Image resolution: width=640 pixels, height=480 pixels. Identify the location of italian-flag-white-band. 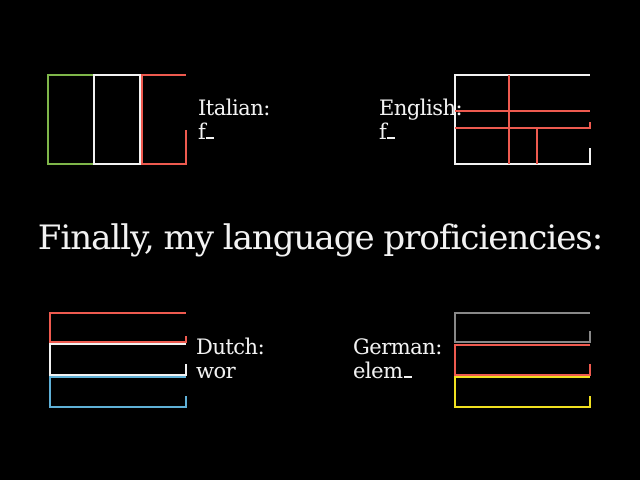
(117, 119).